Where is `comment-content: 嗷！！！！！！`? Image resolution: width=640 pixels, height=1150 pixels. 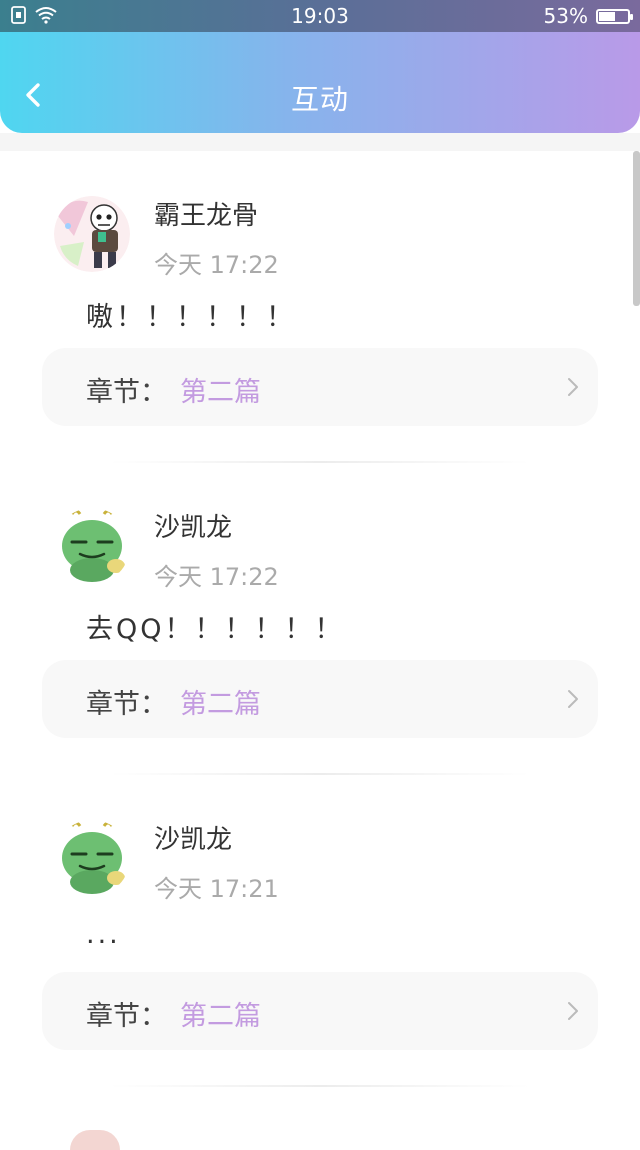
comment-content: 嗷！！！！！！ is located at coordinates (191, 317).